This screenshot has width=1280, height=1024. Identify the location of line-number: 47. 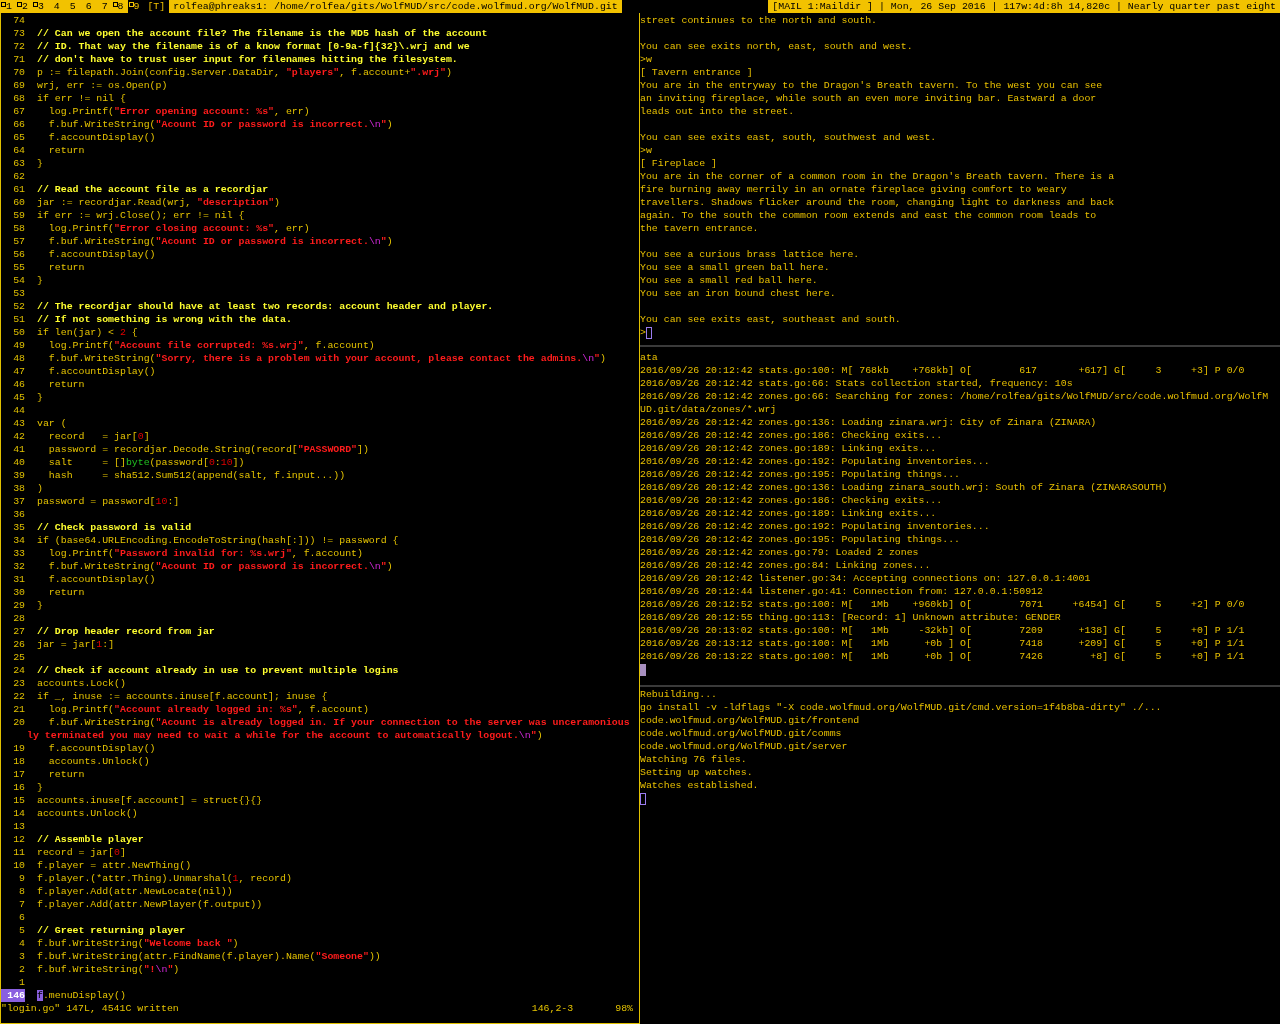
(18, 371).